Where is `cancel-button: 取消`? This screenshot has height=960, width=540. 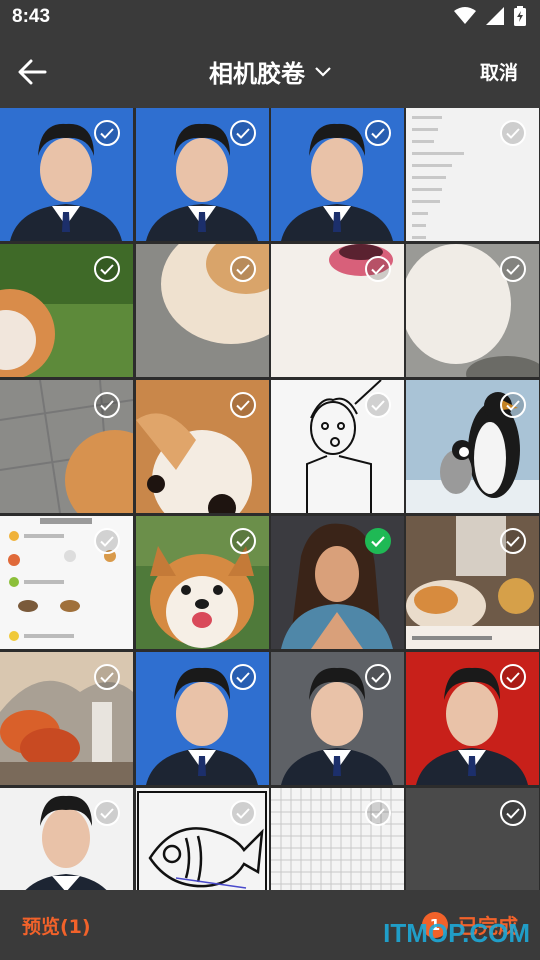 cancel-button: 取消 is located at coordinates (499, 71).